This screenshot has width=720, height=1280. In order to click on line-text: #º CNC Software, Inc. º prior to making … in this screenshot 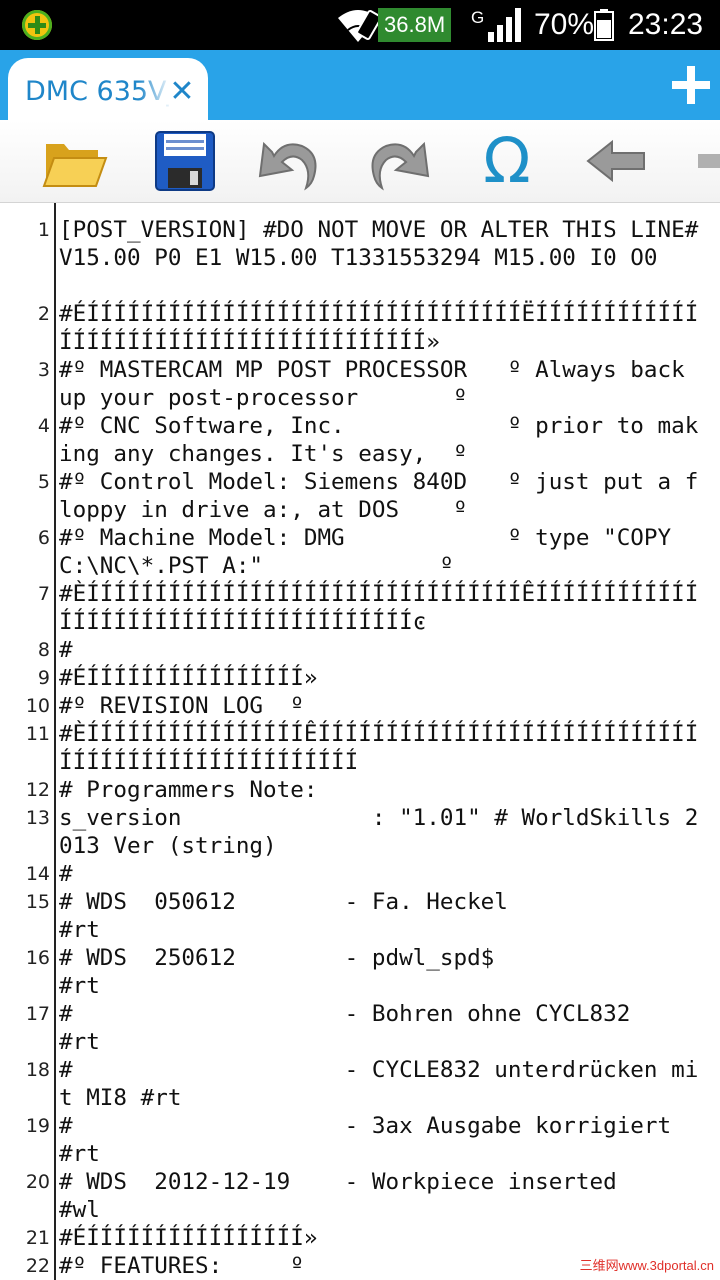, I will do `click(384, 440)`.